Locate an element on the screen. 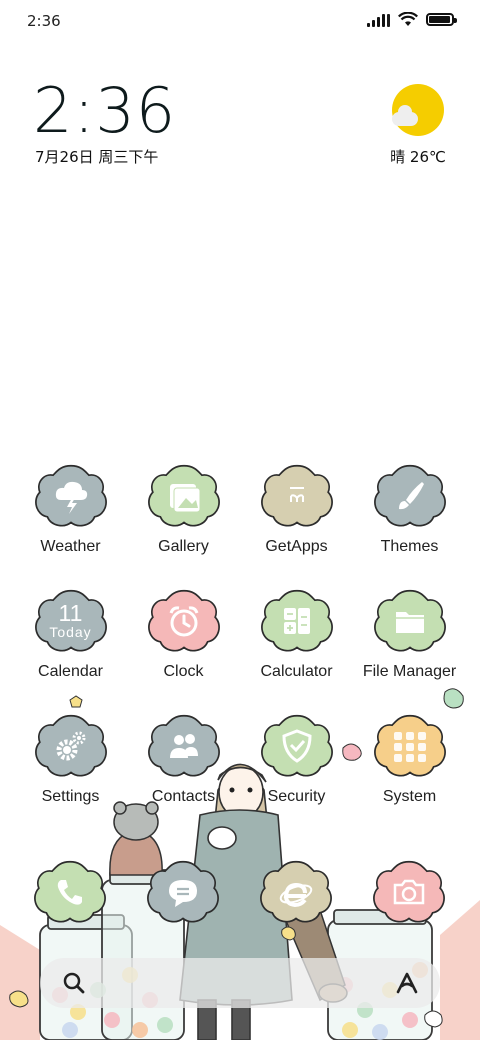  dock-app-phone is located at coordinates (70, 892).